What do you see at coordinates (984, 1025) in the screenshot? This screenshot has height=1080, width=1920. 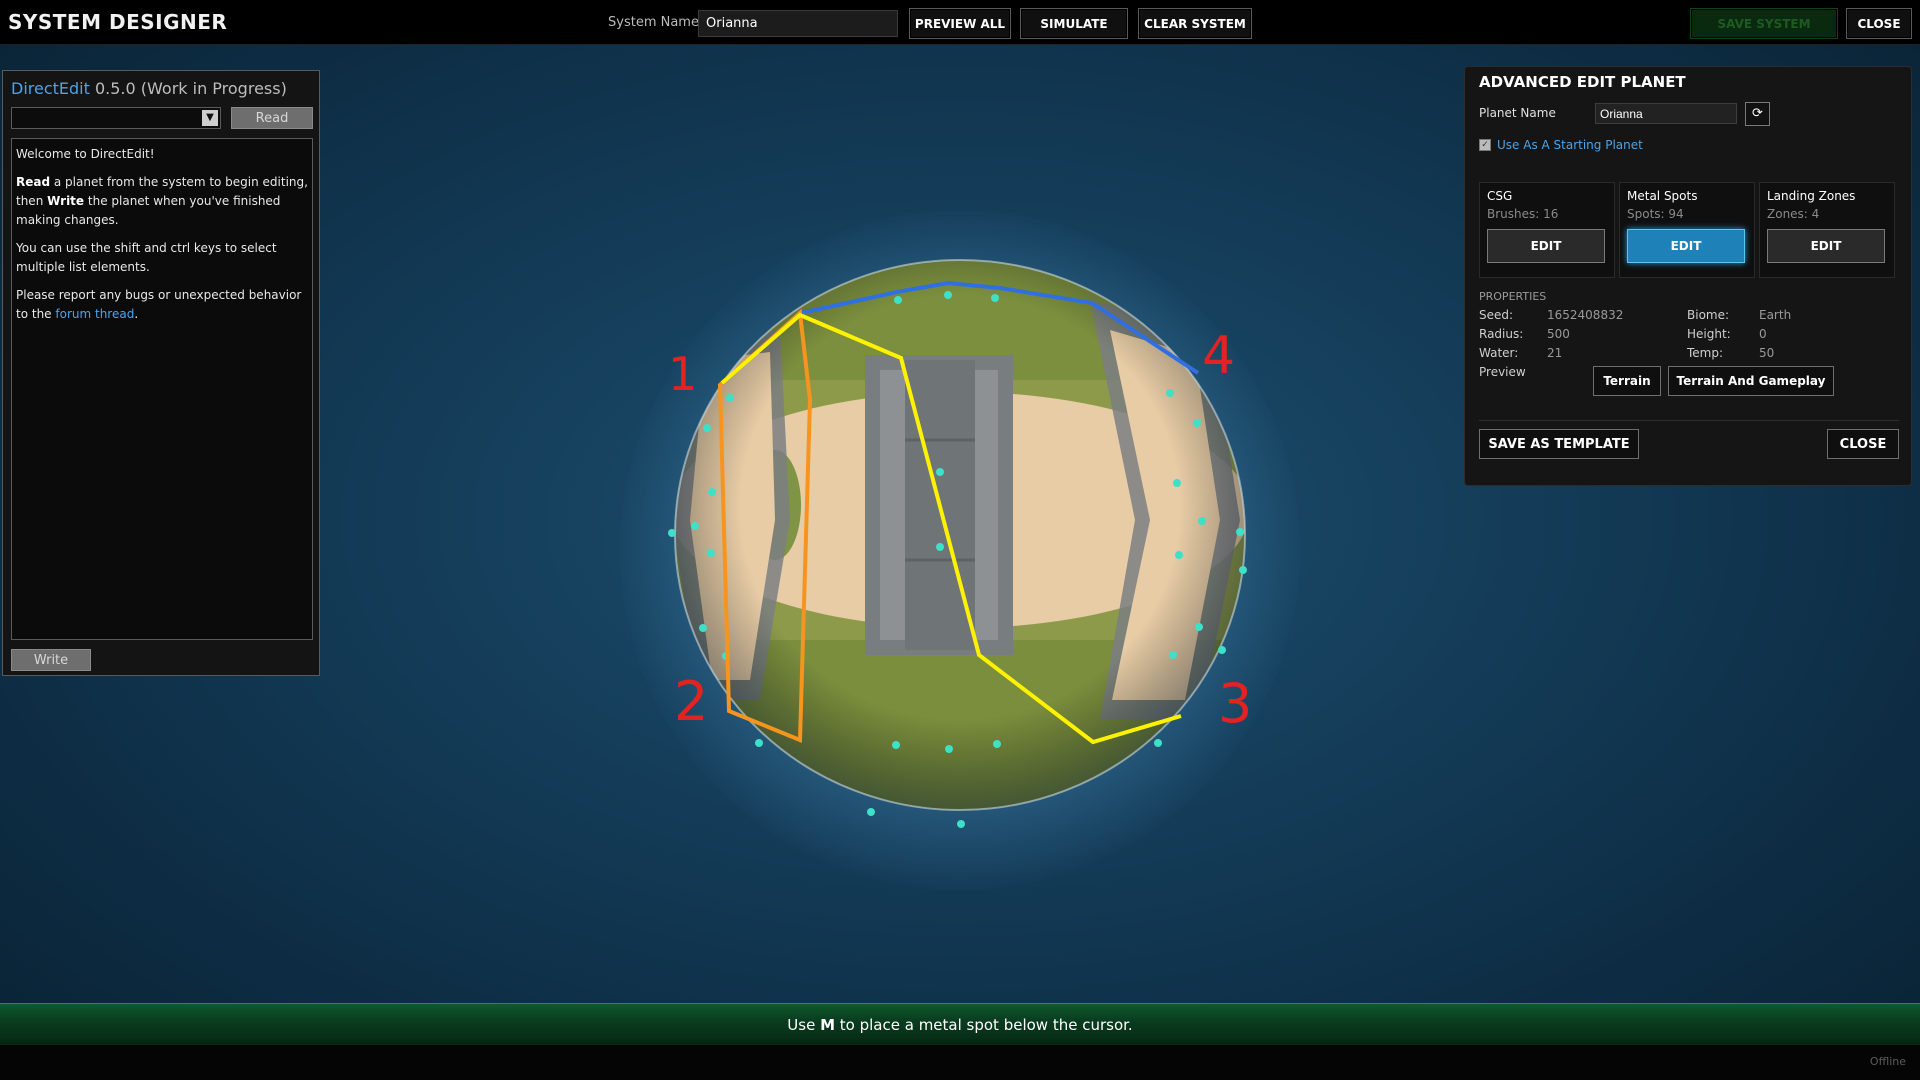 I see `hint-text-post: to place a metal spot below the cursor.` at bounding box center [984, 1025].